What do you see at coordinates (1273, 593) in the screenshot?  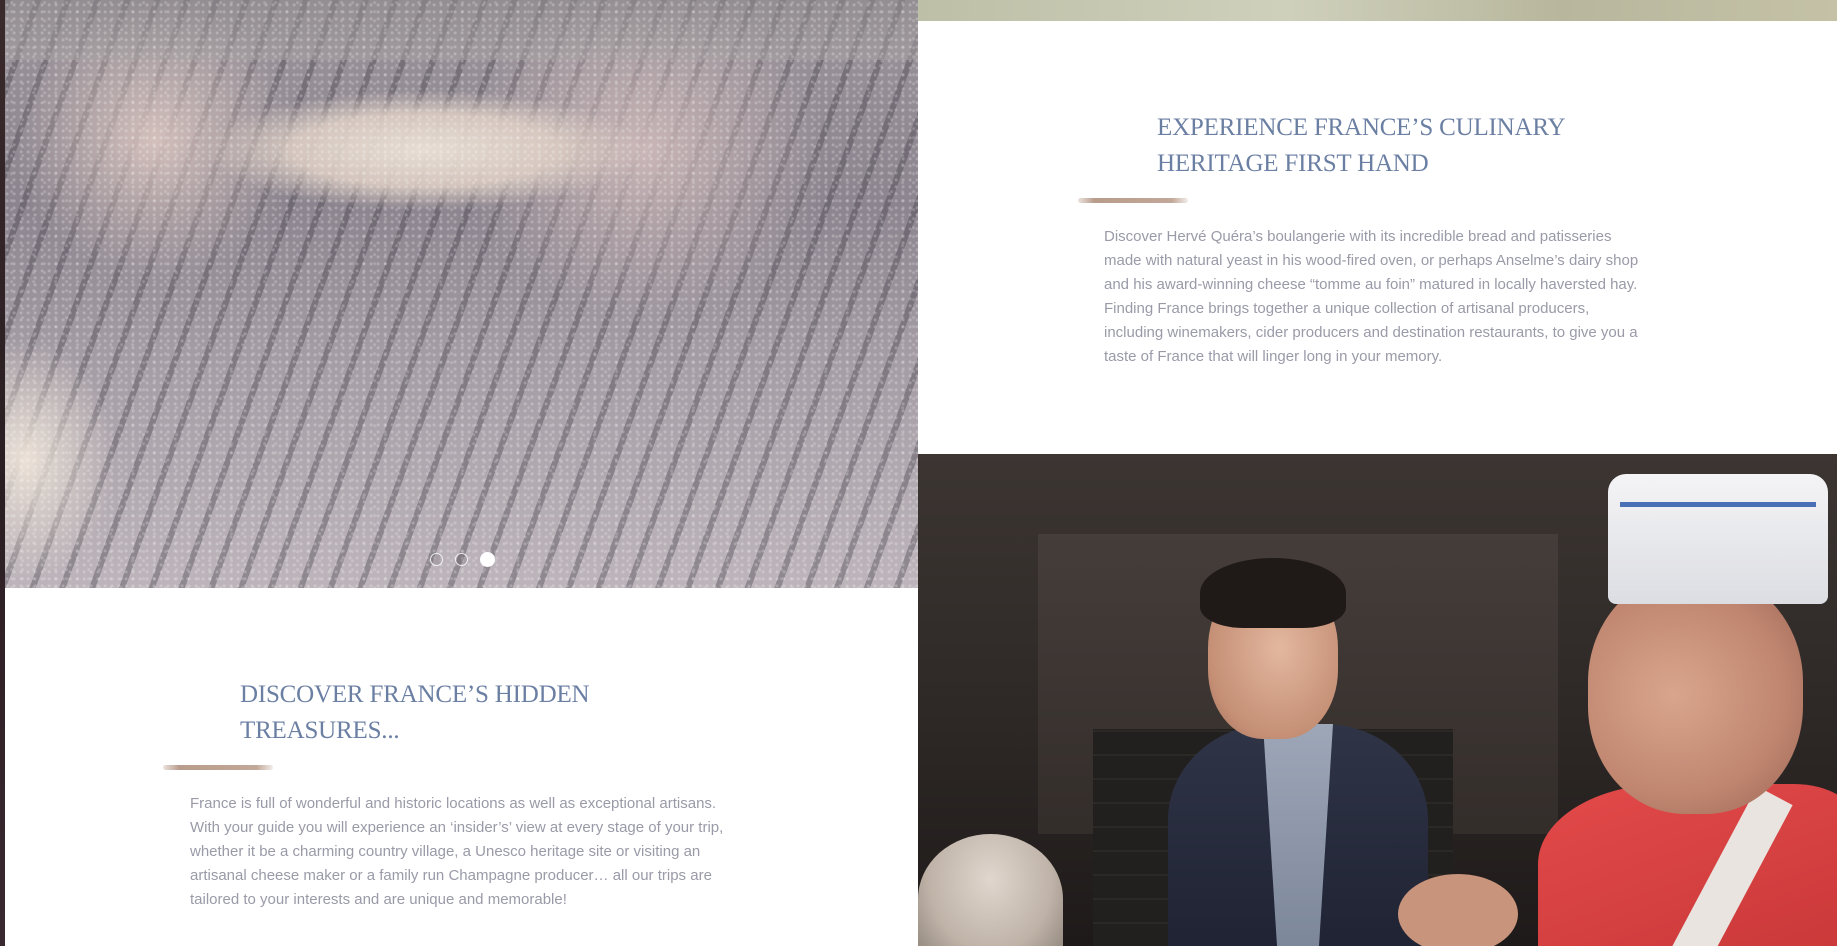 I see `photo-man-hair` at bounding box center [1273, 593].